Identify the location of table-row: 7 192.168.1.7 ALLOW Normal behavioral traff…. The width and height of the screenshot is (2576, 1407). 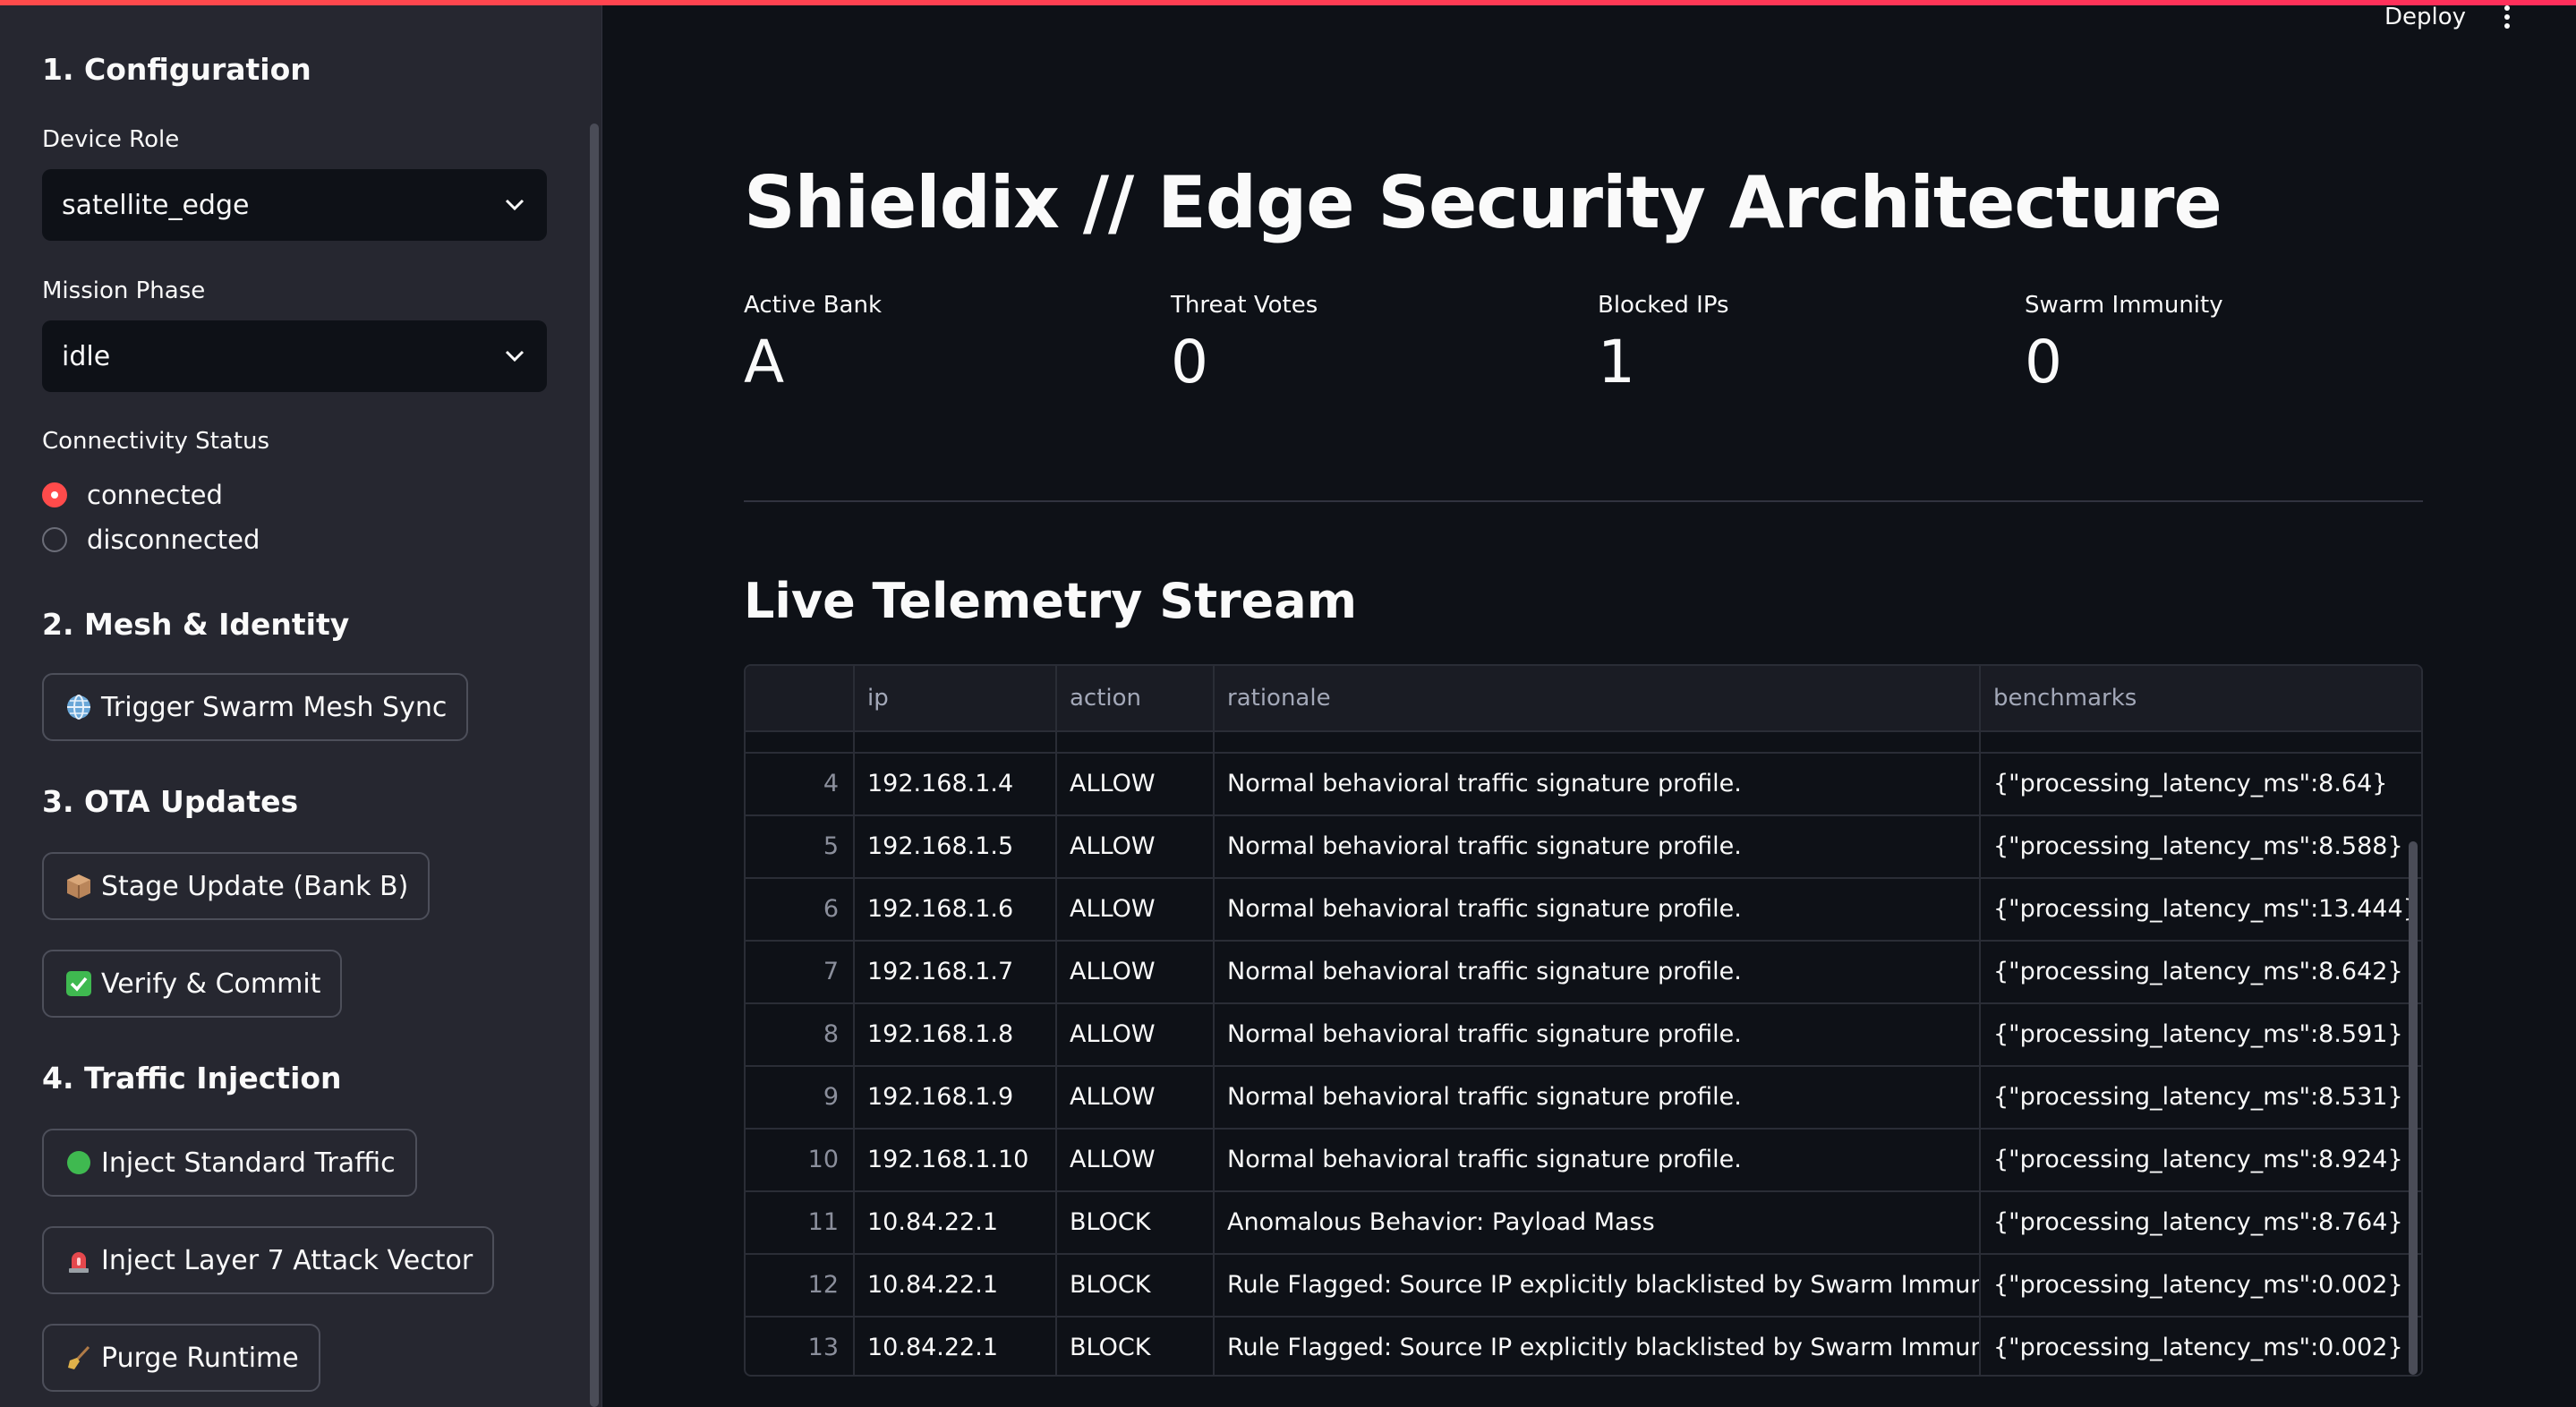
(1583, 973).